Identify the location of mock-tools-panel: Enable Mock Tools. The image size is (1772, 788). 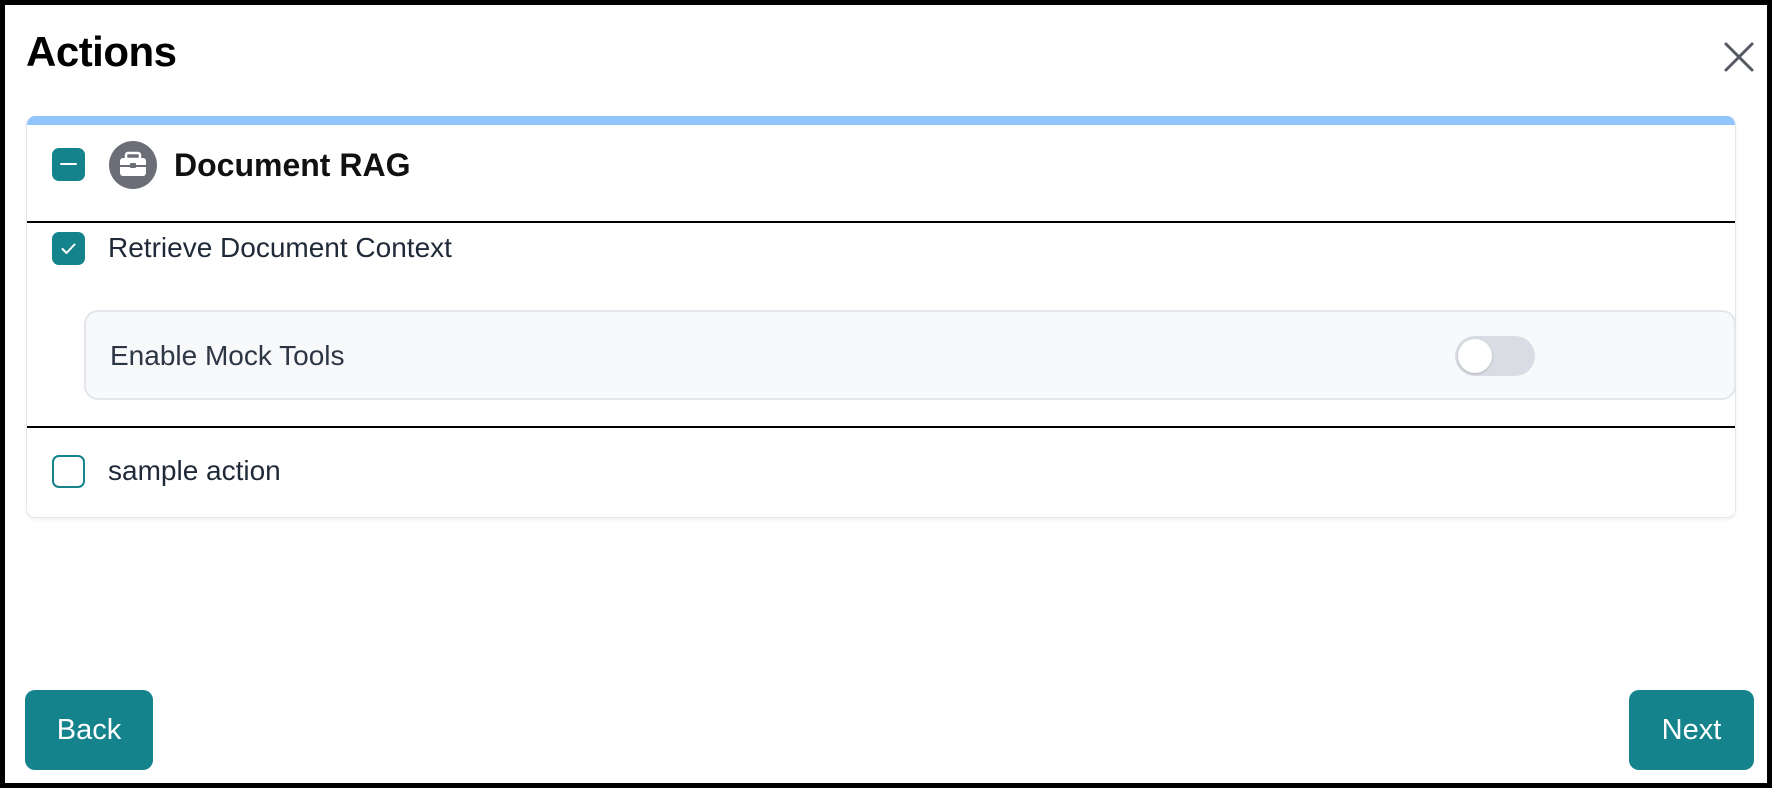
(909, 355).